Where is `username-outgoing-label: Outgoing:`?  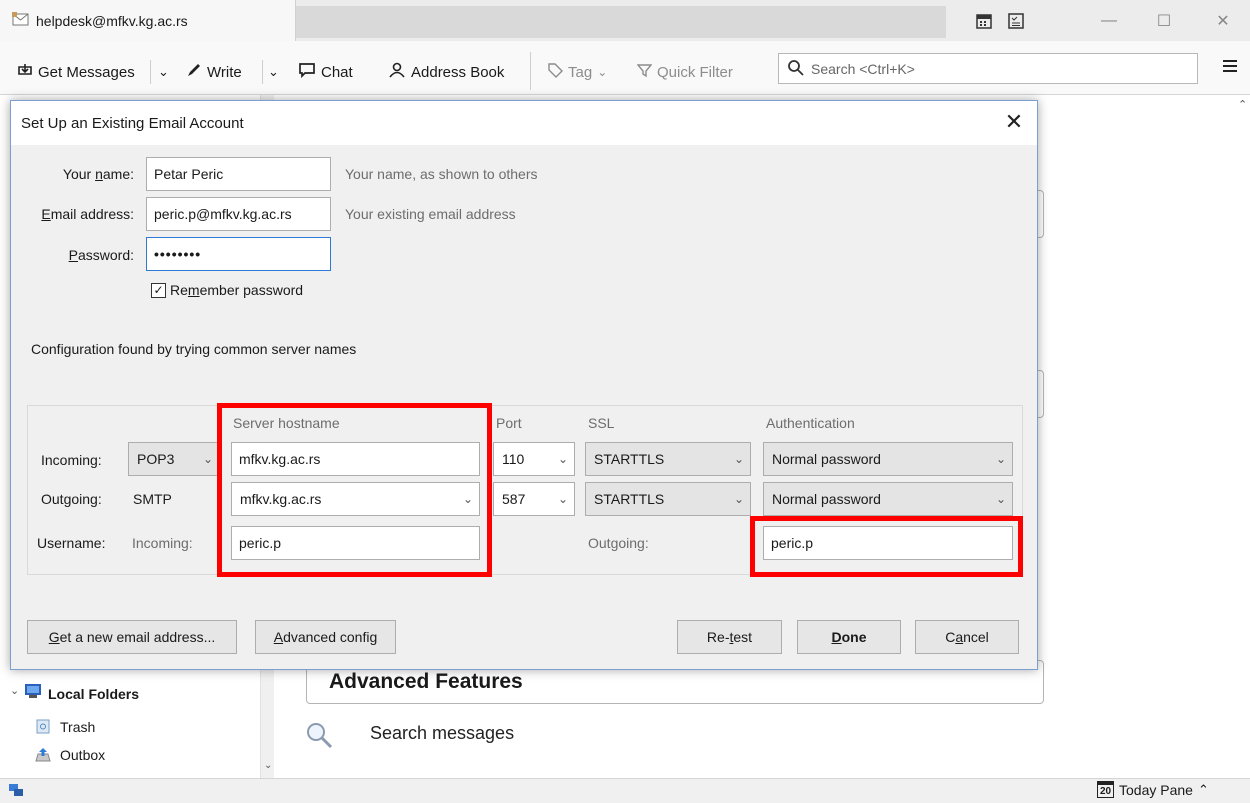 username-outgoing-label: Outgoing: is located at coordinates (618, 543).